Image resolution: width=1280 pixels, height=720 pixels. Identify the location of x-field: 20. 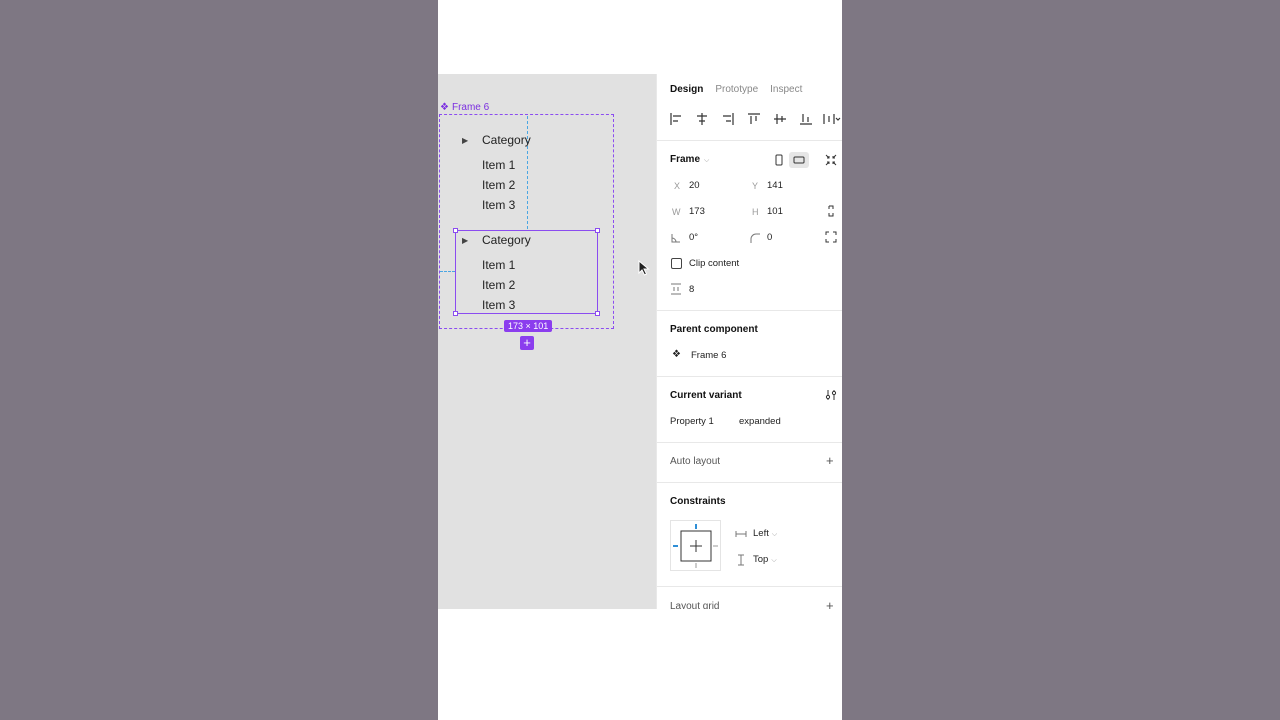
(694, 185).